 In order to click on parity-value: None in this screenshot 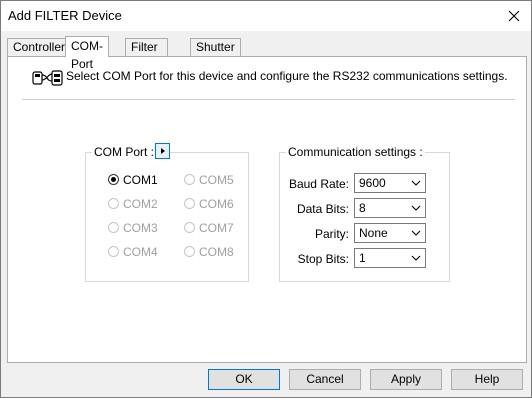, I will do `click(373, 233)`.